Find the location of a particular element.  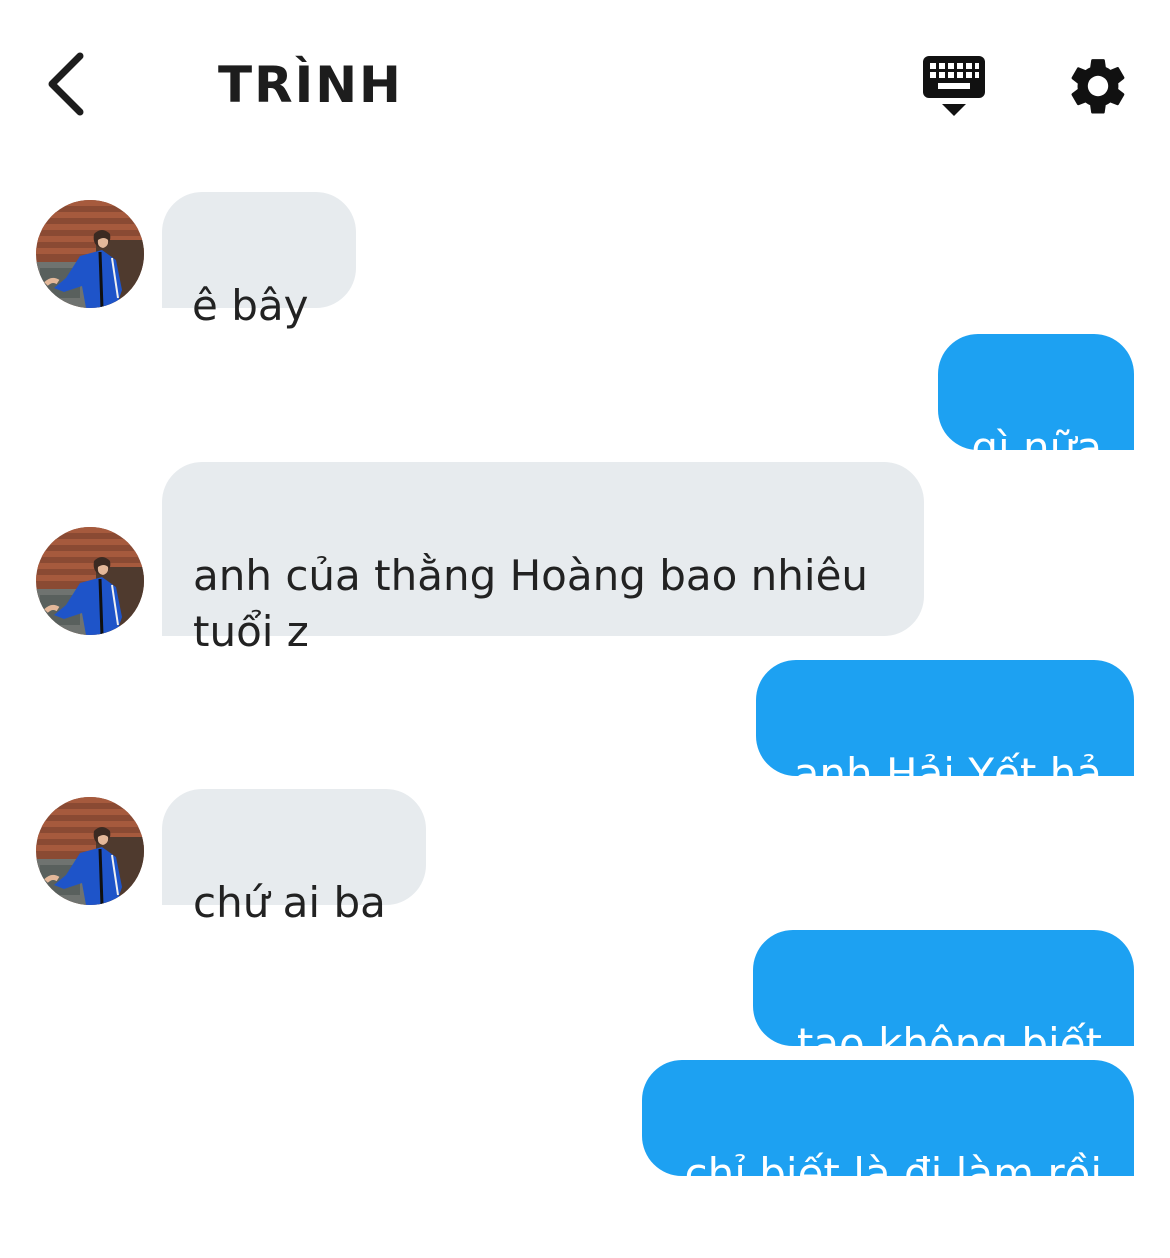

settings-button is located at coordinates (1098, 86).